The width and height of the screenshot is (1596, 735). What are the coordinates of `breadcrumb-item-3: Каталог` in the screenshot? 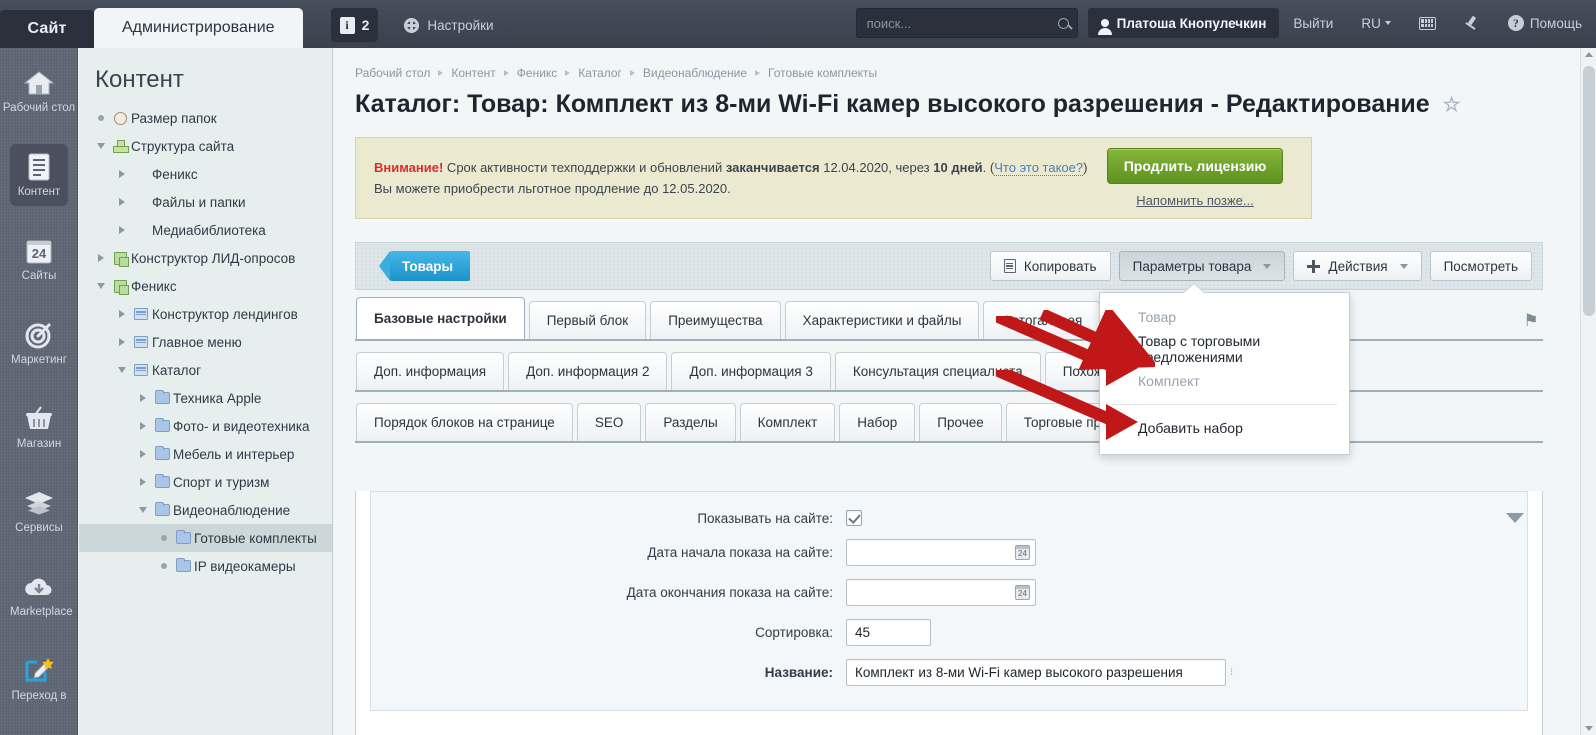 It's located at (600, 73).